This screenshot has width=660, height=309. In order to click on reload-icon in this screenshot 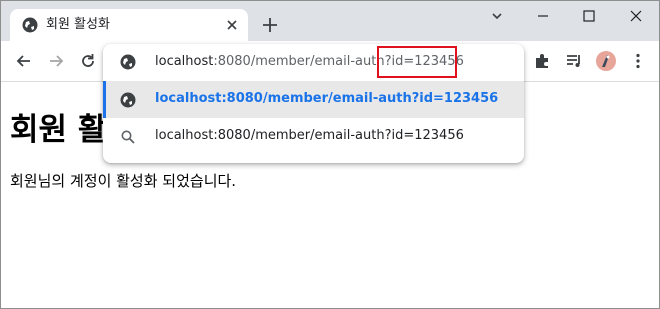, I will do `click(88, 61)`.